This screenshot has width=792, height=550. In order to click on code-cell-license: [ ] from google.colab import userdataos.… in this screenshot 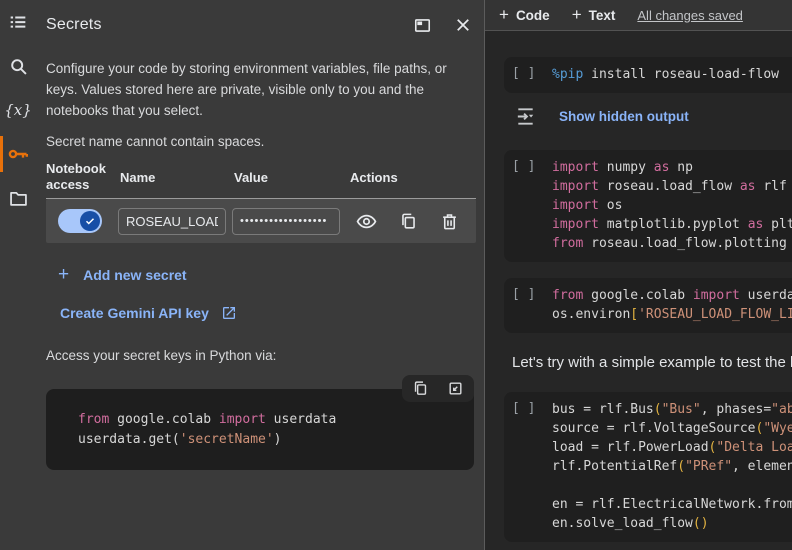, I will do `click(648, 305)`.